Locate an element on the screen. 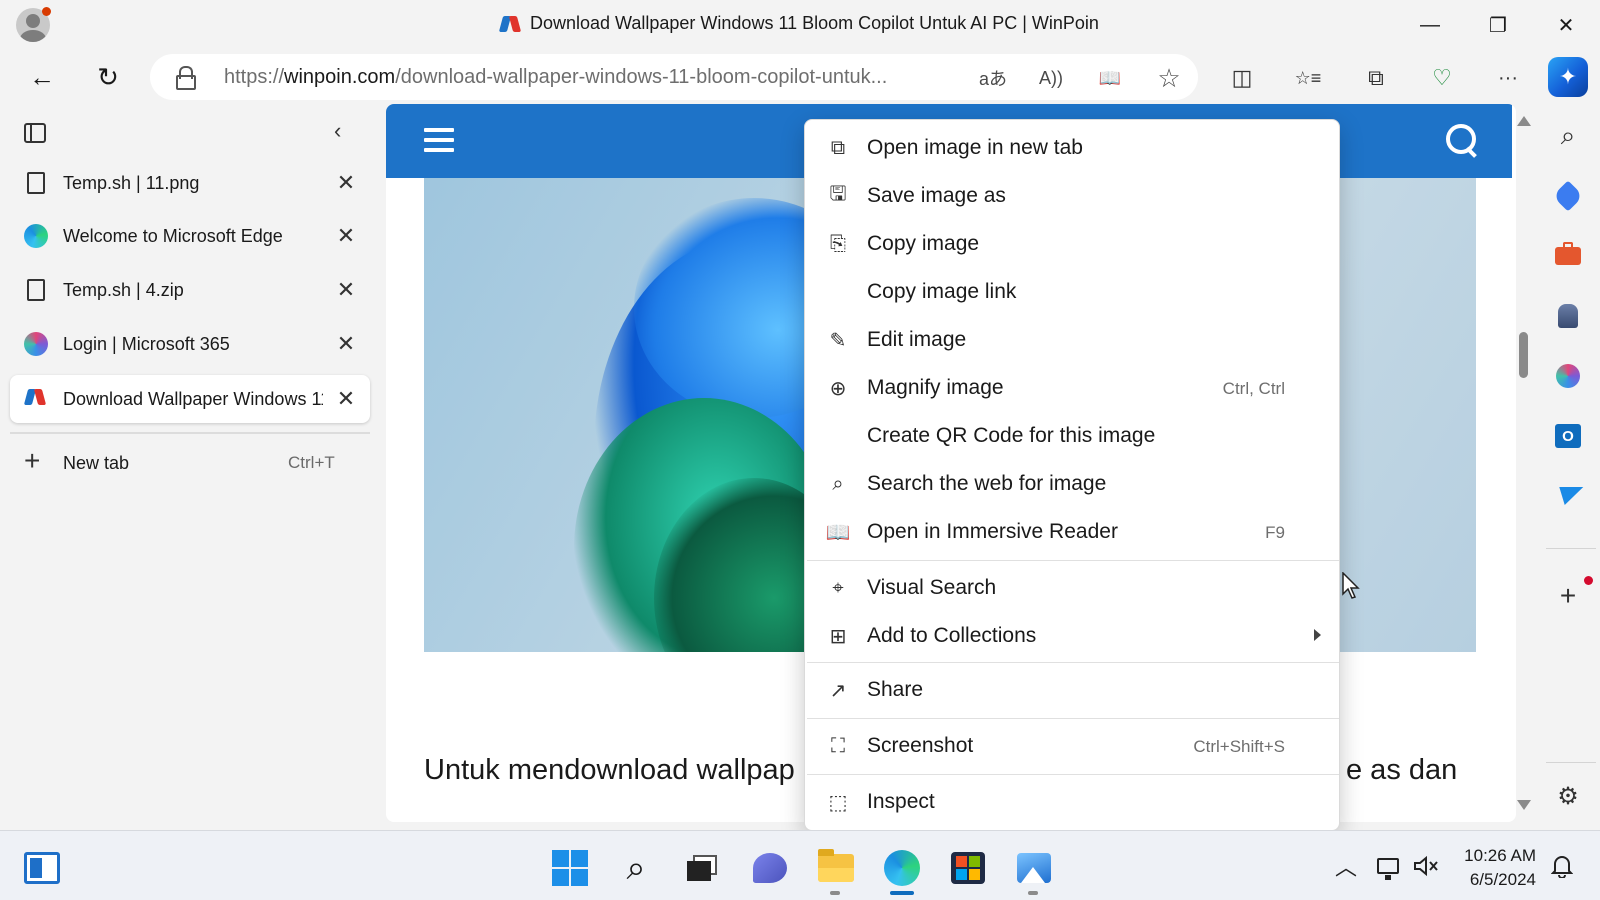 The image size is (1600, 900). m365-icon is located at coordinates (36, 344).